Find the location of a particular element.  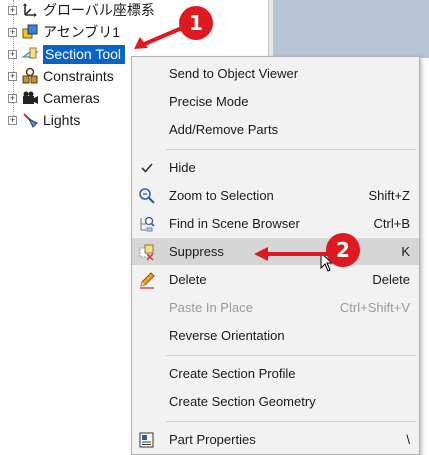

menu-item-create-section-geometry: Create Section Geometry is located at coordinates (275, 401).